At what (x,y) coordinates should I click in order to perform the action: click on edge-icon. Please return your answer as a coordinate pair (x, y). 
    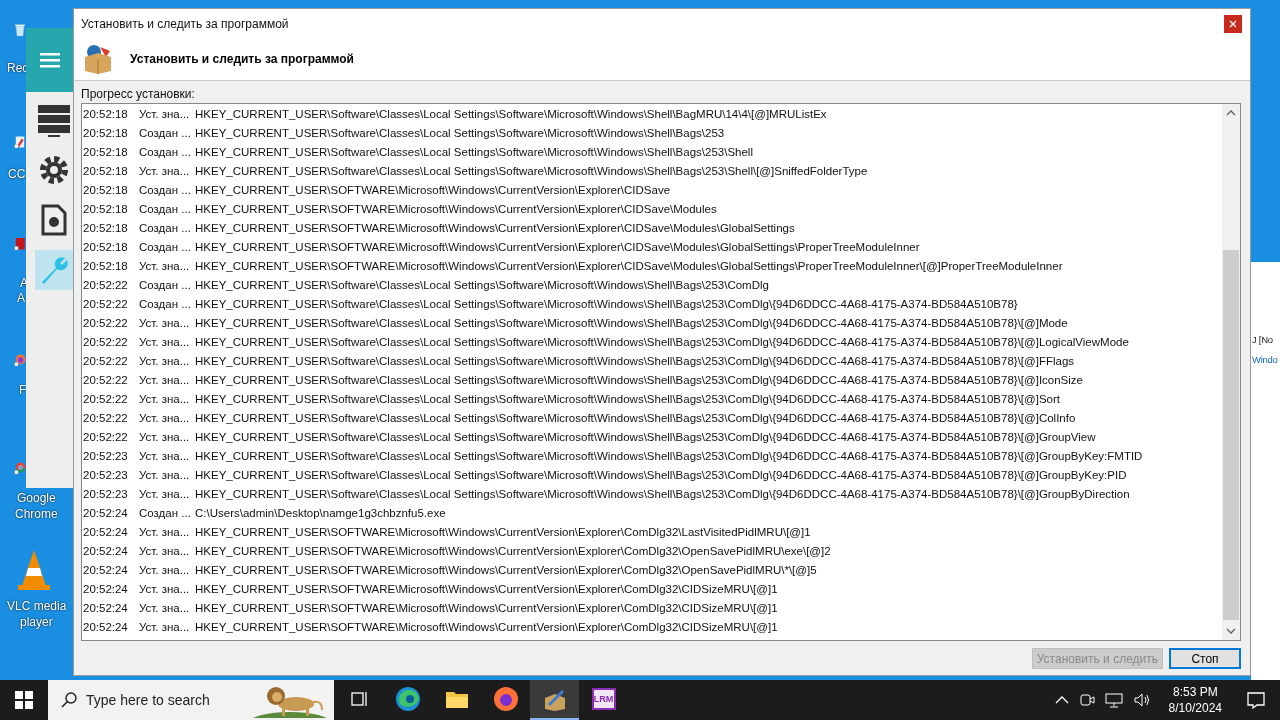
    Looking at the image, I should click on (407, 699).